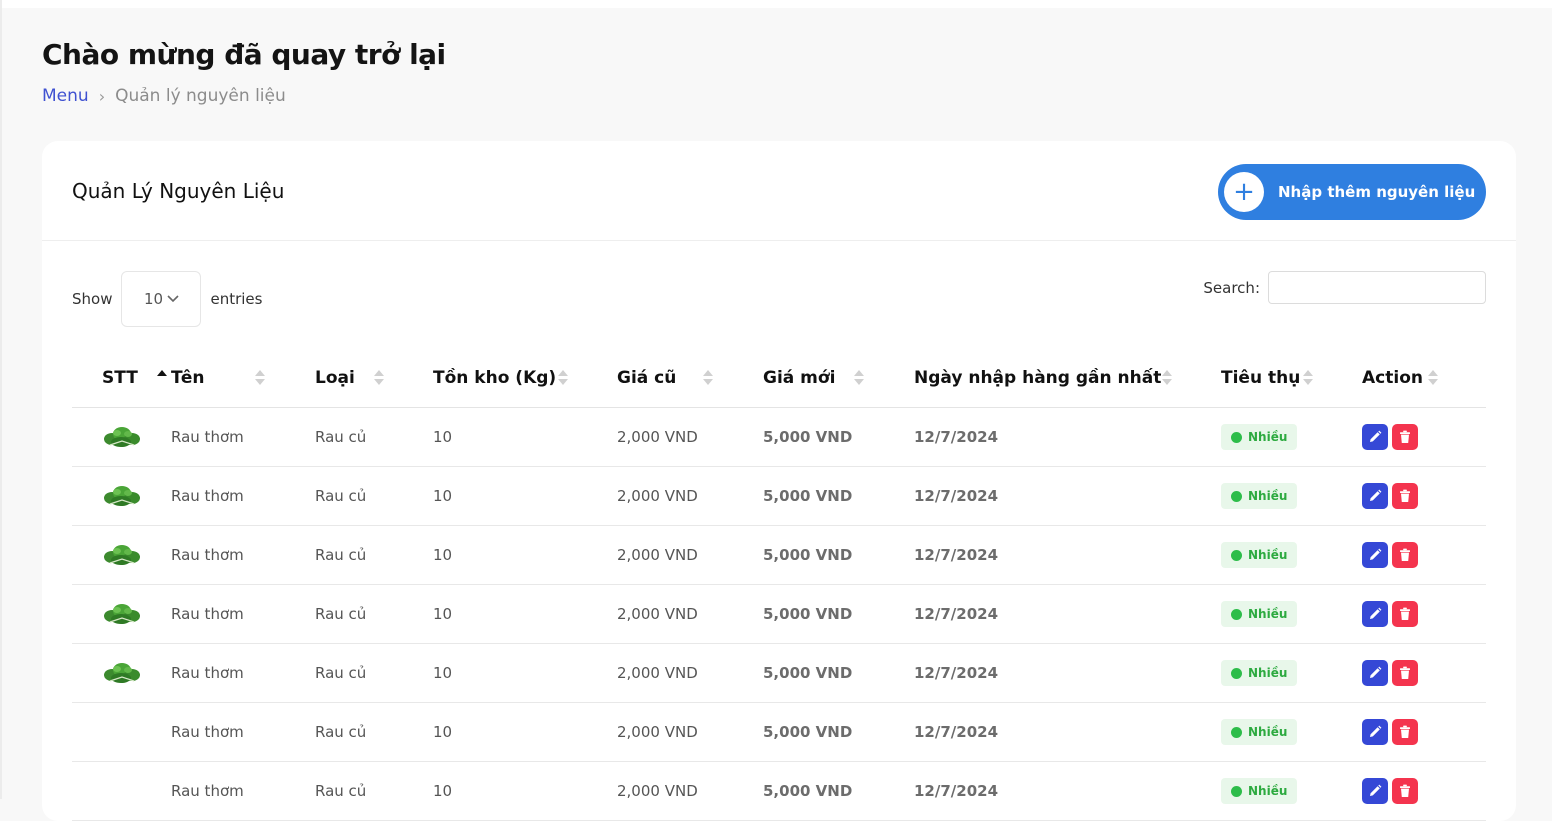 The image size is (1552, 821). Describe the element at coordinates (1377, 287) in the screenshot. I see `search-input` at that location.